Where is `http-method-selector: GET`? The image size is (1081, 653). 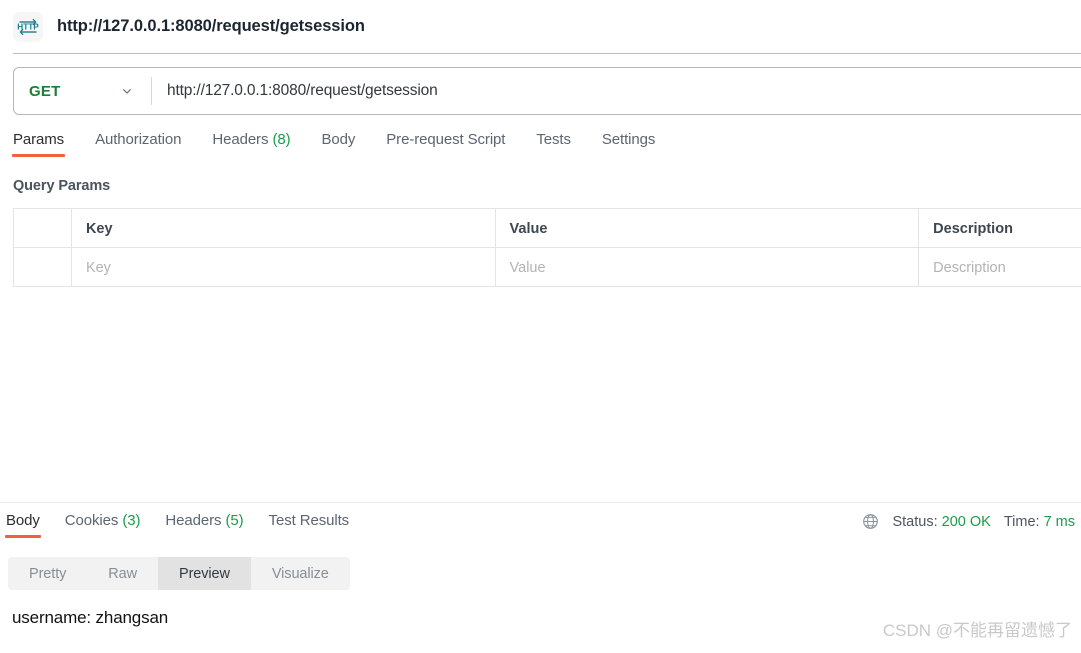 http-method-selector: GET is located at coordinates (82, 91).